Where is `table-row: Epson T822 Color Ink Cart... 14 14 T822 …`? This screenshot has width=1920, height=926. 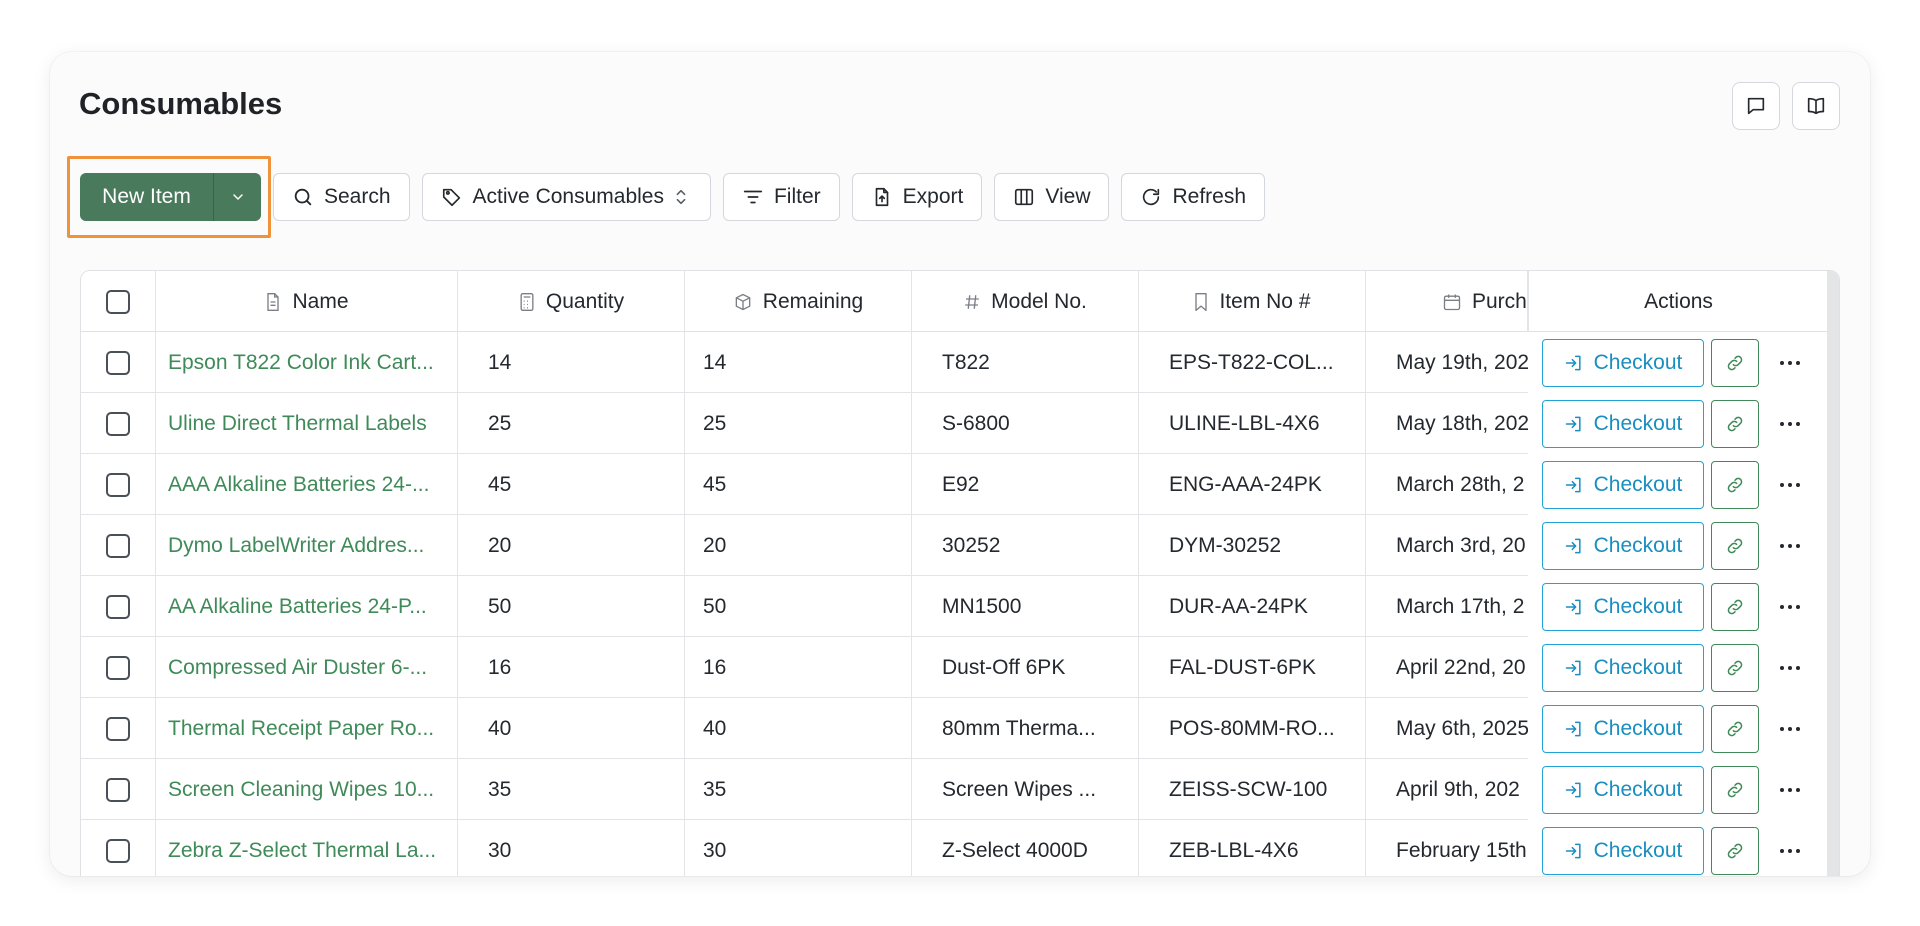
table-row: Epson T822 Color Ink Cart... 14 14 T822 … is located at coordinates (960, 362).